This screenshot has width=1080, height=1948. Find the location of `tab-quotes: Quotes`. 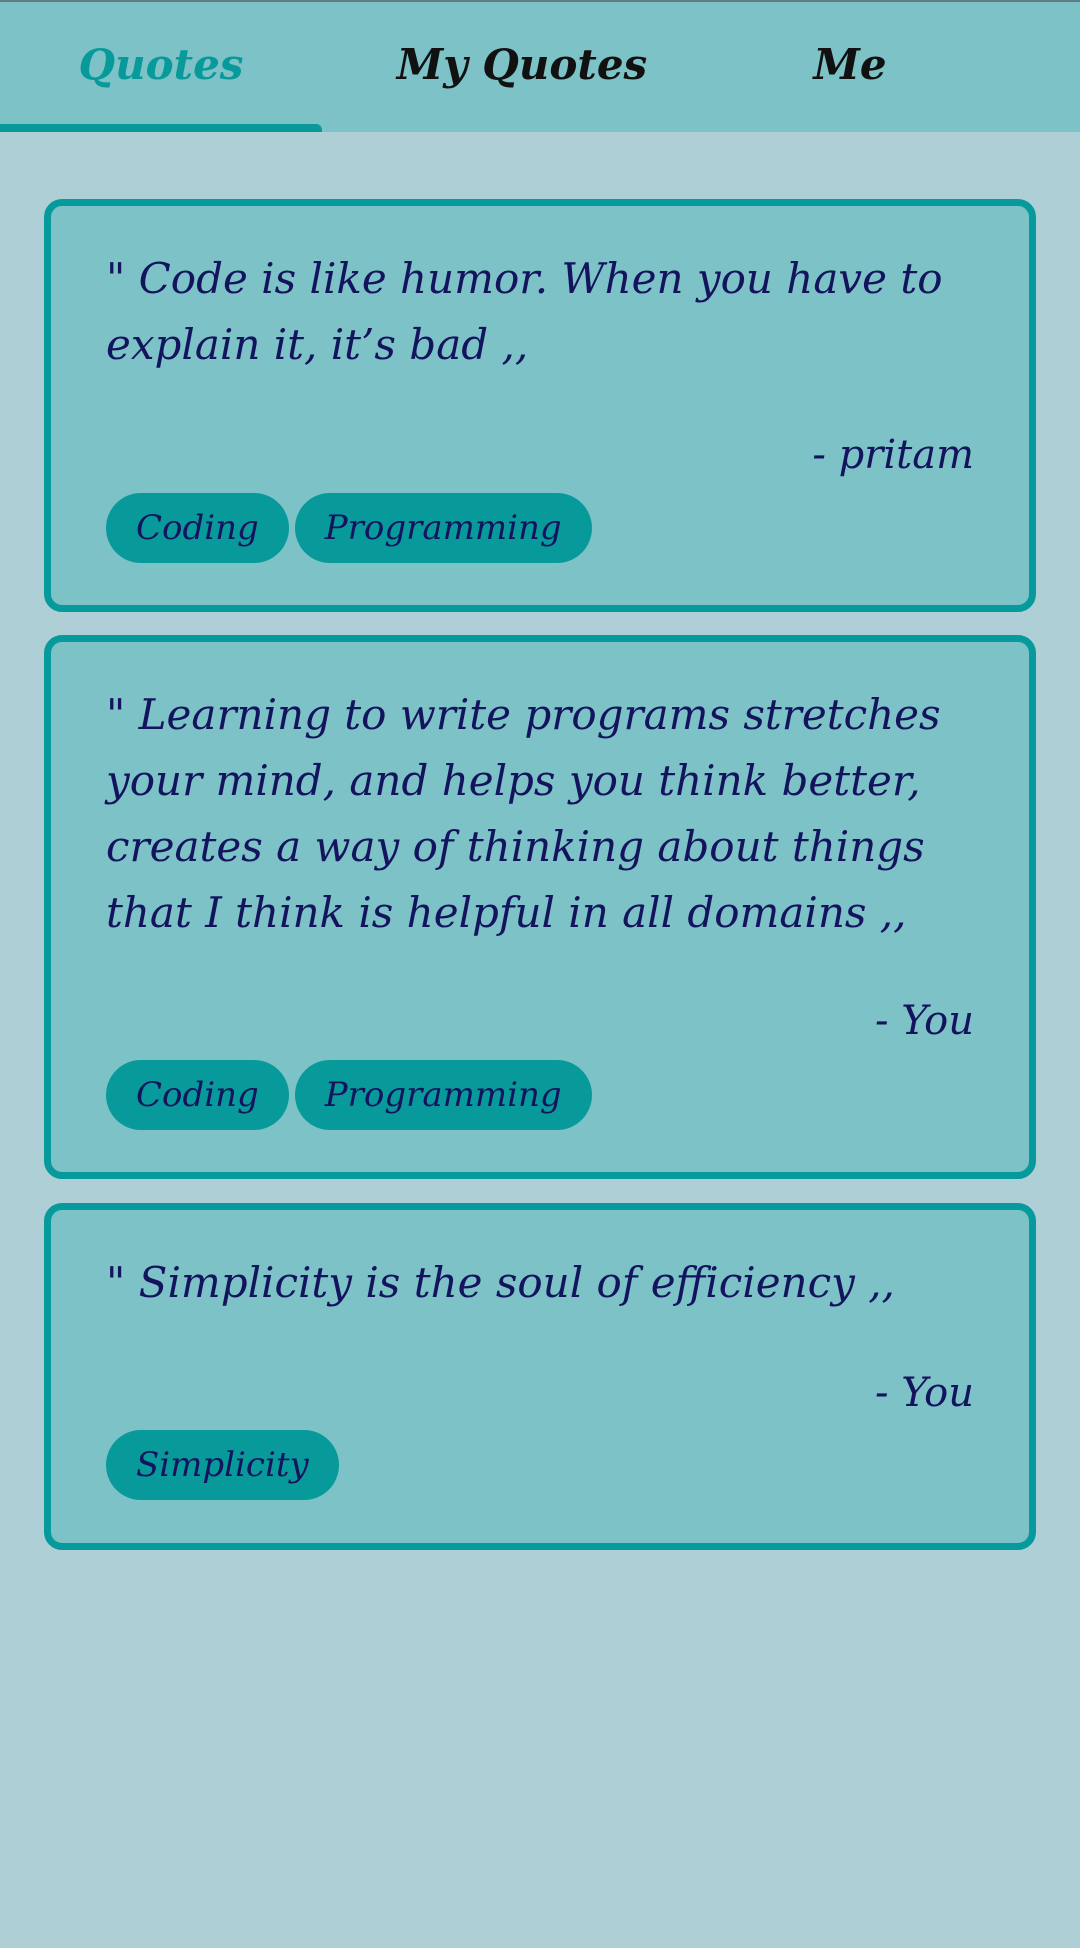

tab-quotes: Quotes is located at coordinates (161, 67).